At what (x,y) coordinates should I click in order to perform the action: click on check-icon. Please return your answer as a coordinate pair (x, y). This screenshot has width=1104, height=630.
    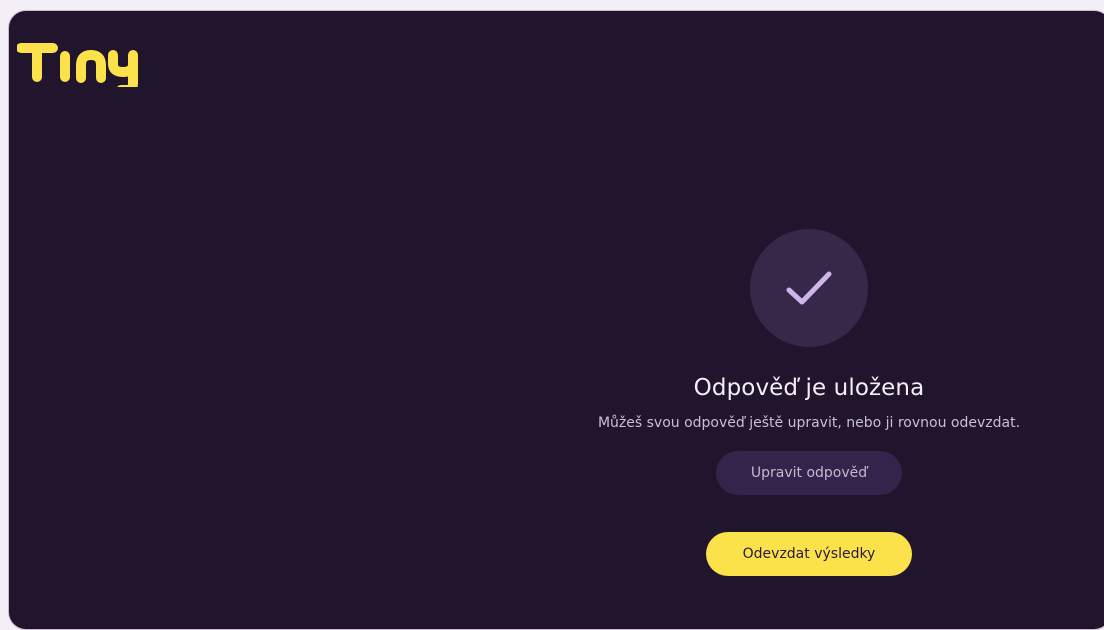
    Looking at the image, I should click on (809, 288).